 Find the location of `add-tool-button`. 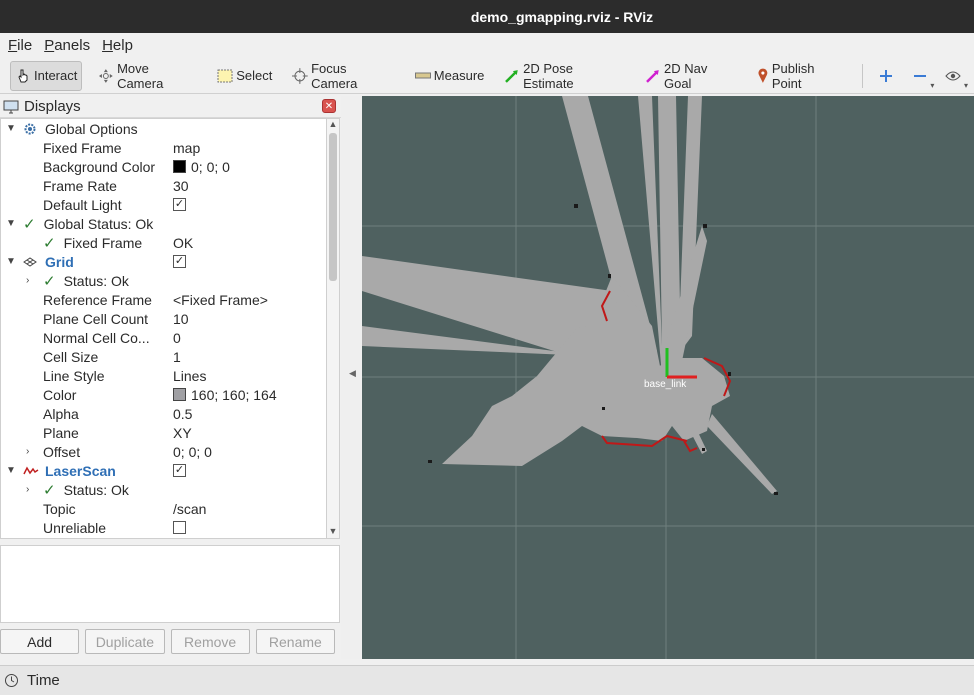

add-tool-button is located at coordinates (886, 76).